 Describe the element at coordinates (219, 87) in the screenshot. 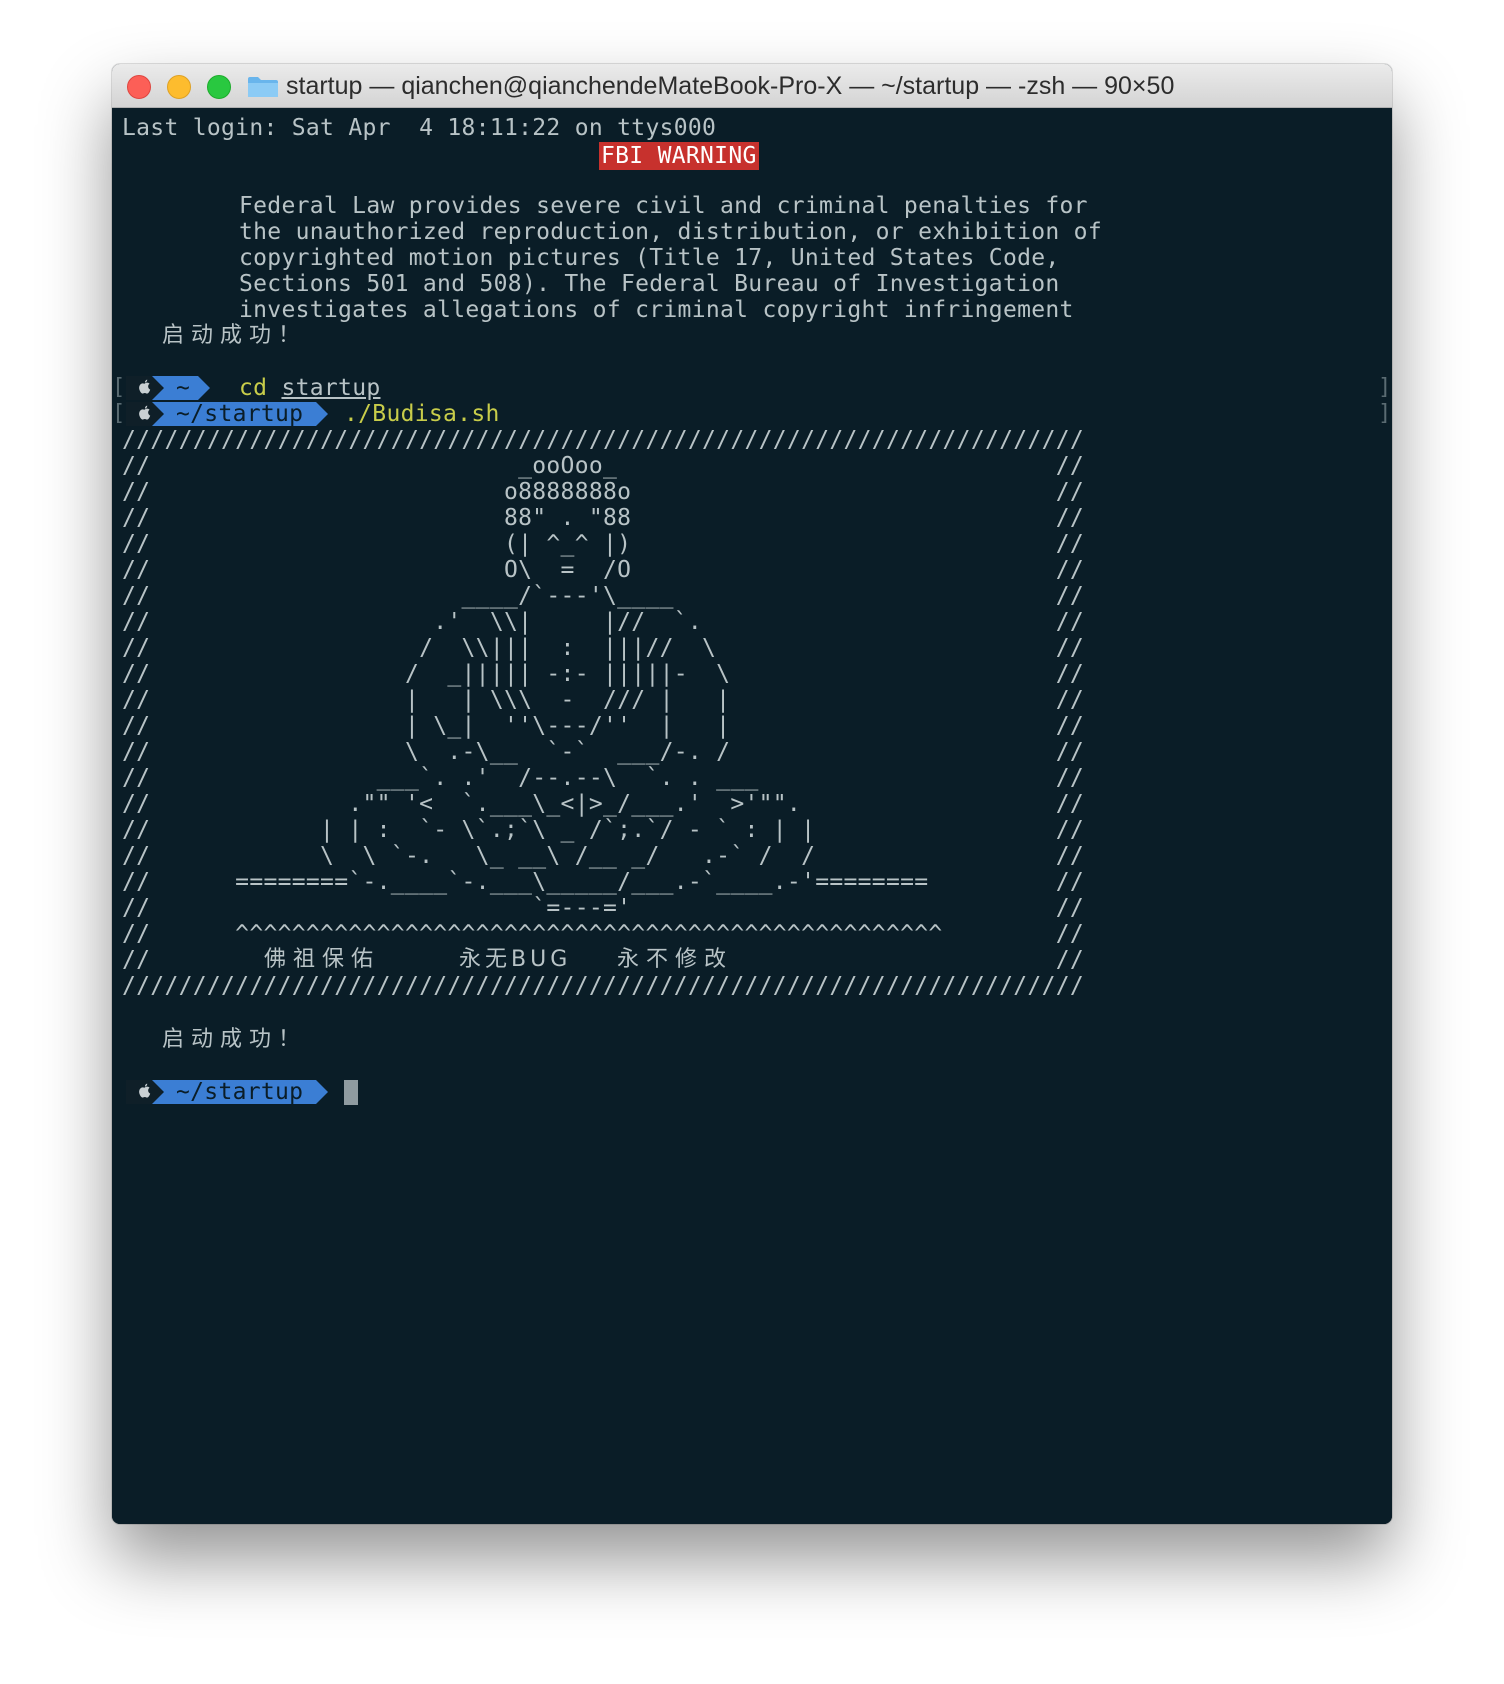

I see `zoom-button` at that location.